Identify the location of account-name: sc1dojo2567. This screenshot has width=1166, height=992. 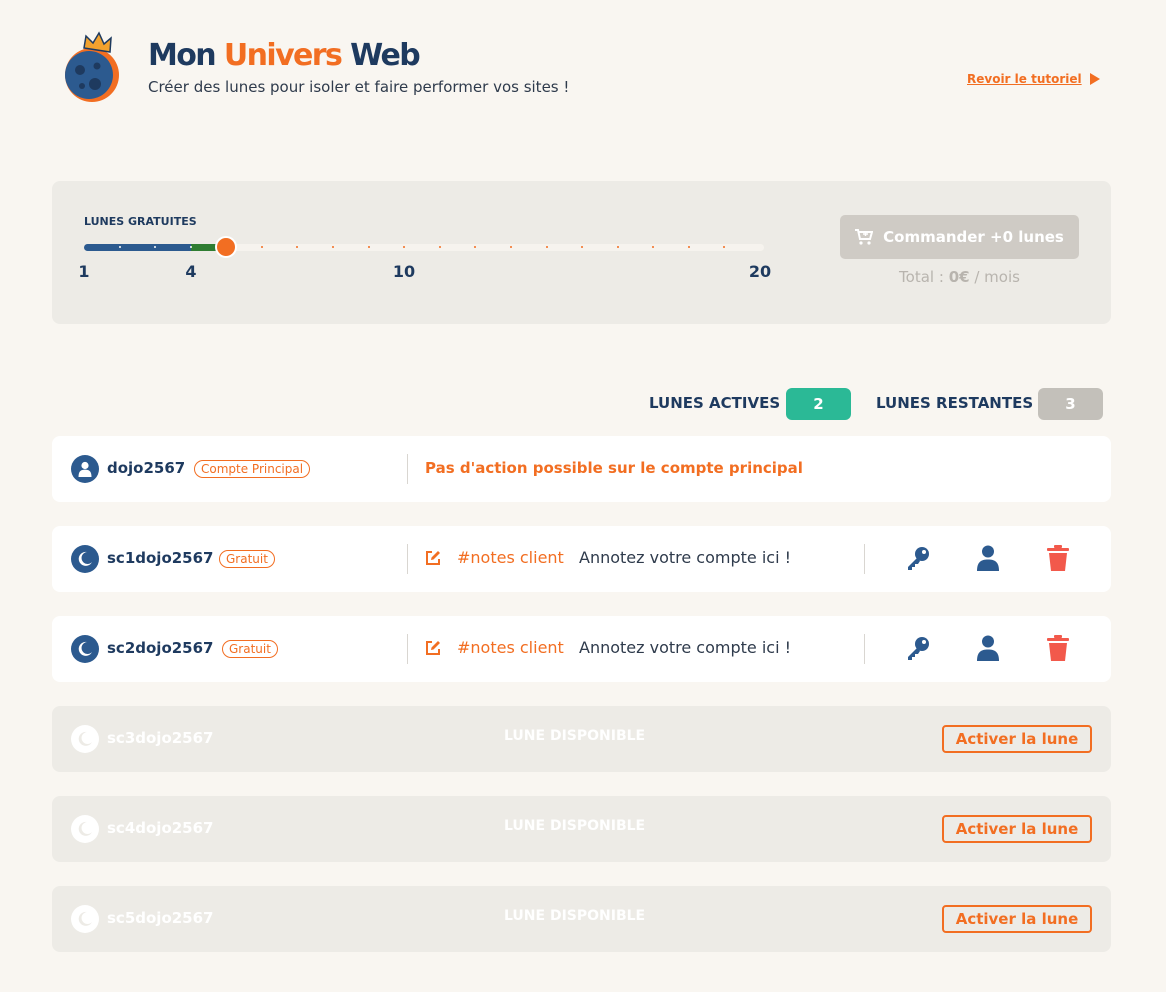
(160, 558).